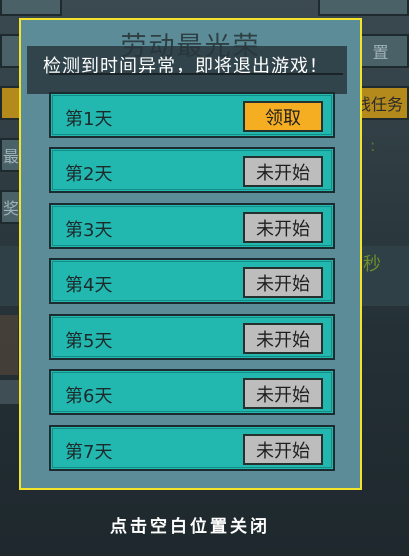 The width and height of the screenshot is (409, 556). Describe the element at coordinates (363, 8) in the screenshot. I see `bg-top-right-button` at that location.